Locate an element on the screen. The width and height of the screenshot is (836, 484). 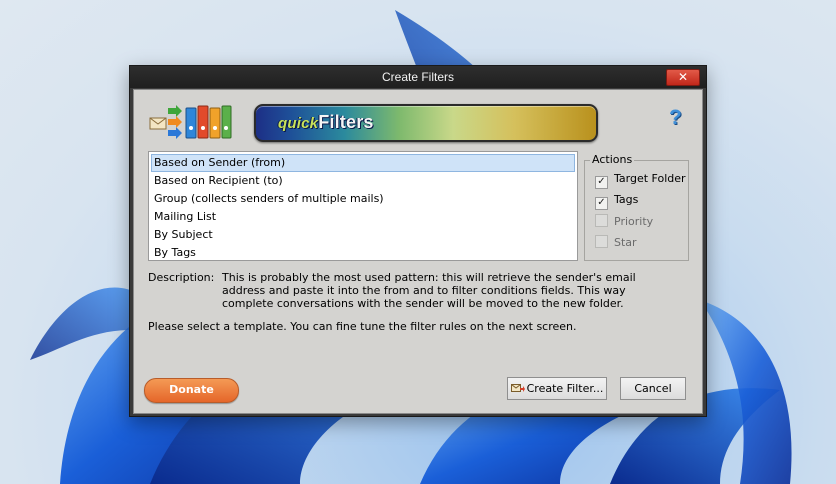
checkbox-priority is located at coordinates (601, 220).